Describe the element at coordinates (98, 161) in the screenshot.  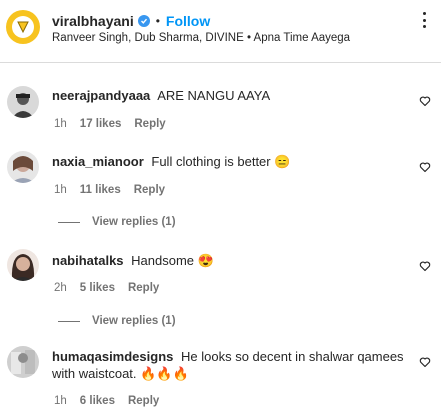
I see `comment-username: naxia_mianoor` at that location.